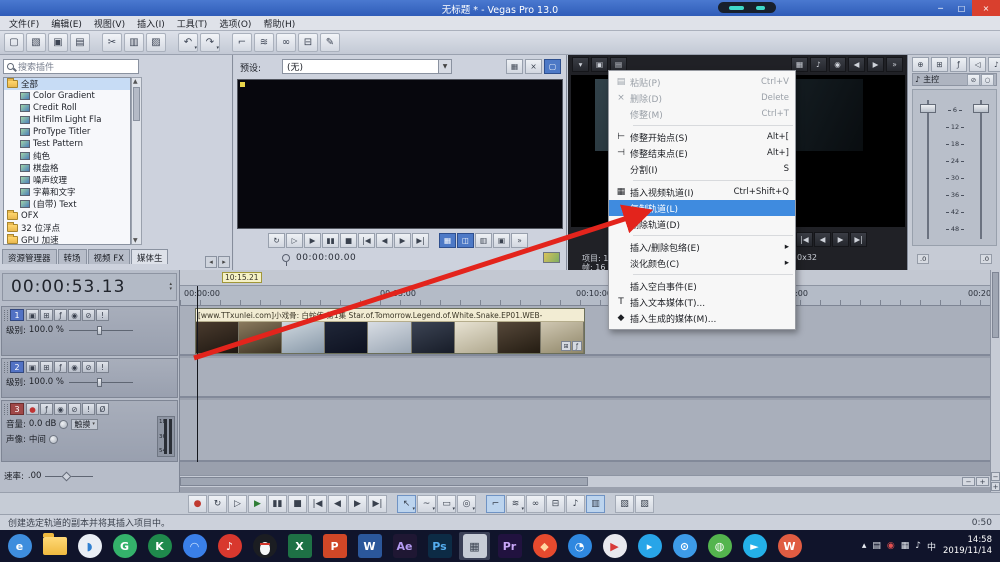  What do you see at coordinates (702, 98) in the screenshot?
I see `context-item-1: × 删除(D) Delete` at bounding box center [702, 98].